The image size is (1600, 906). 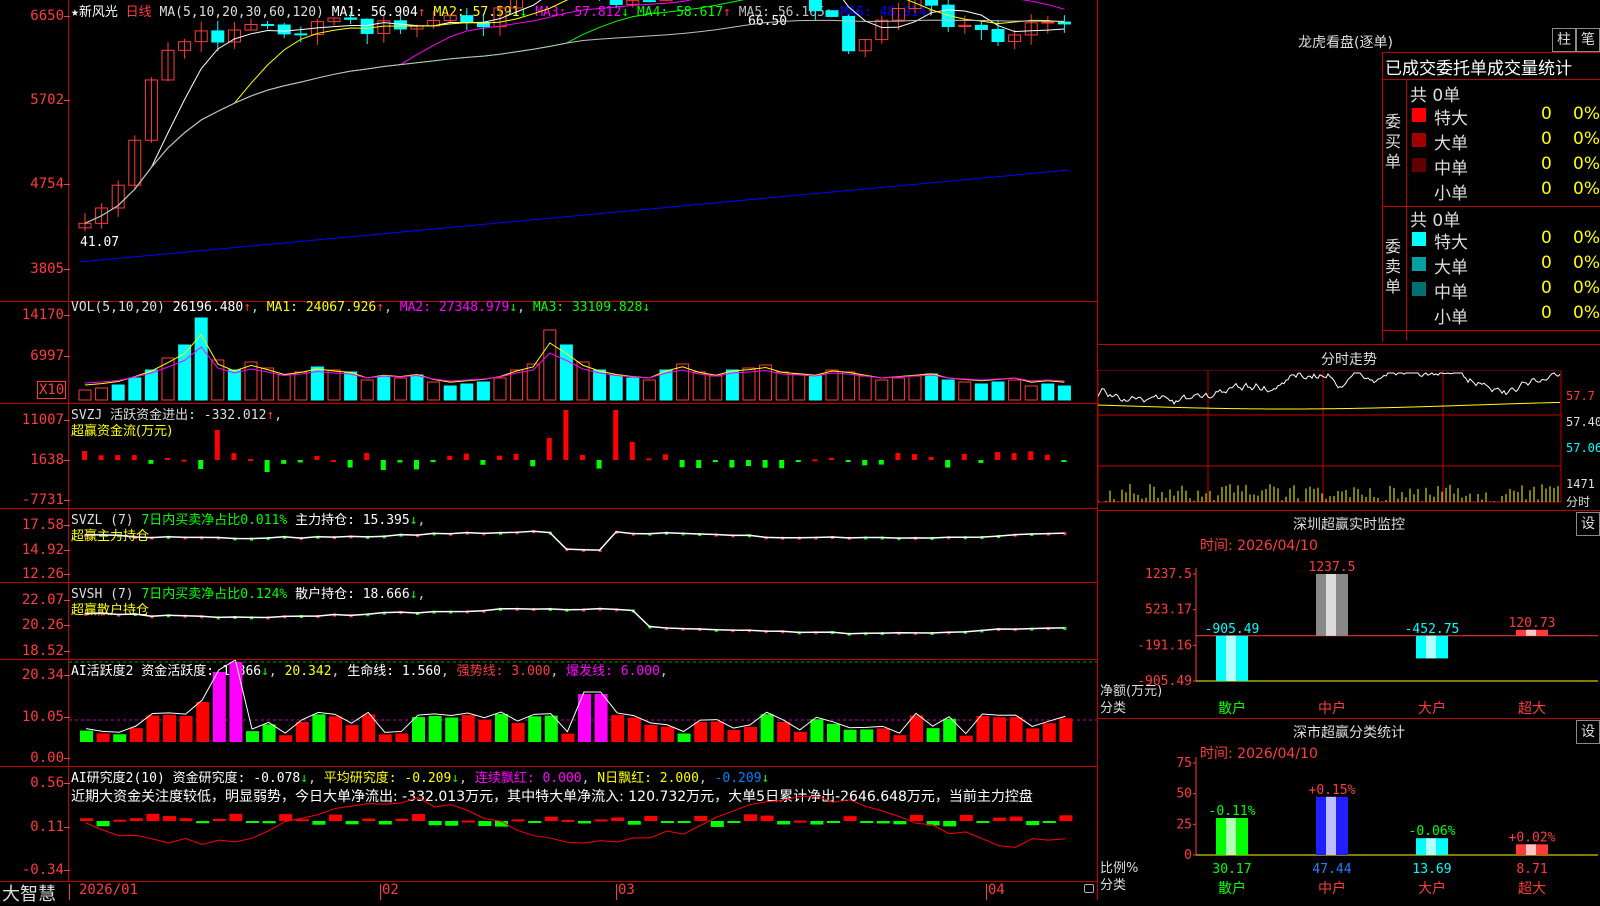 What do you see at coordinates (1349, 733) in the screenshot?
I see `sz-category-title: 深市超赢分类统计` at bounding box center [1349, 733].